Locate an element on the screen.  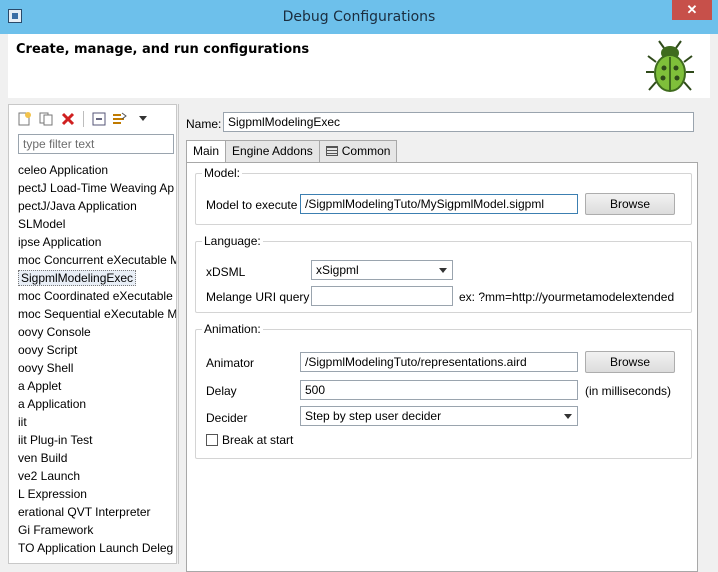
xdsml-label: xDSML is located at coordinates (226, 272).